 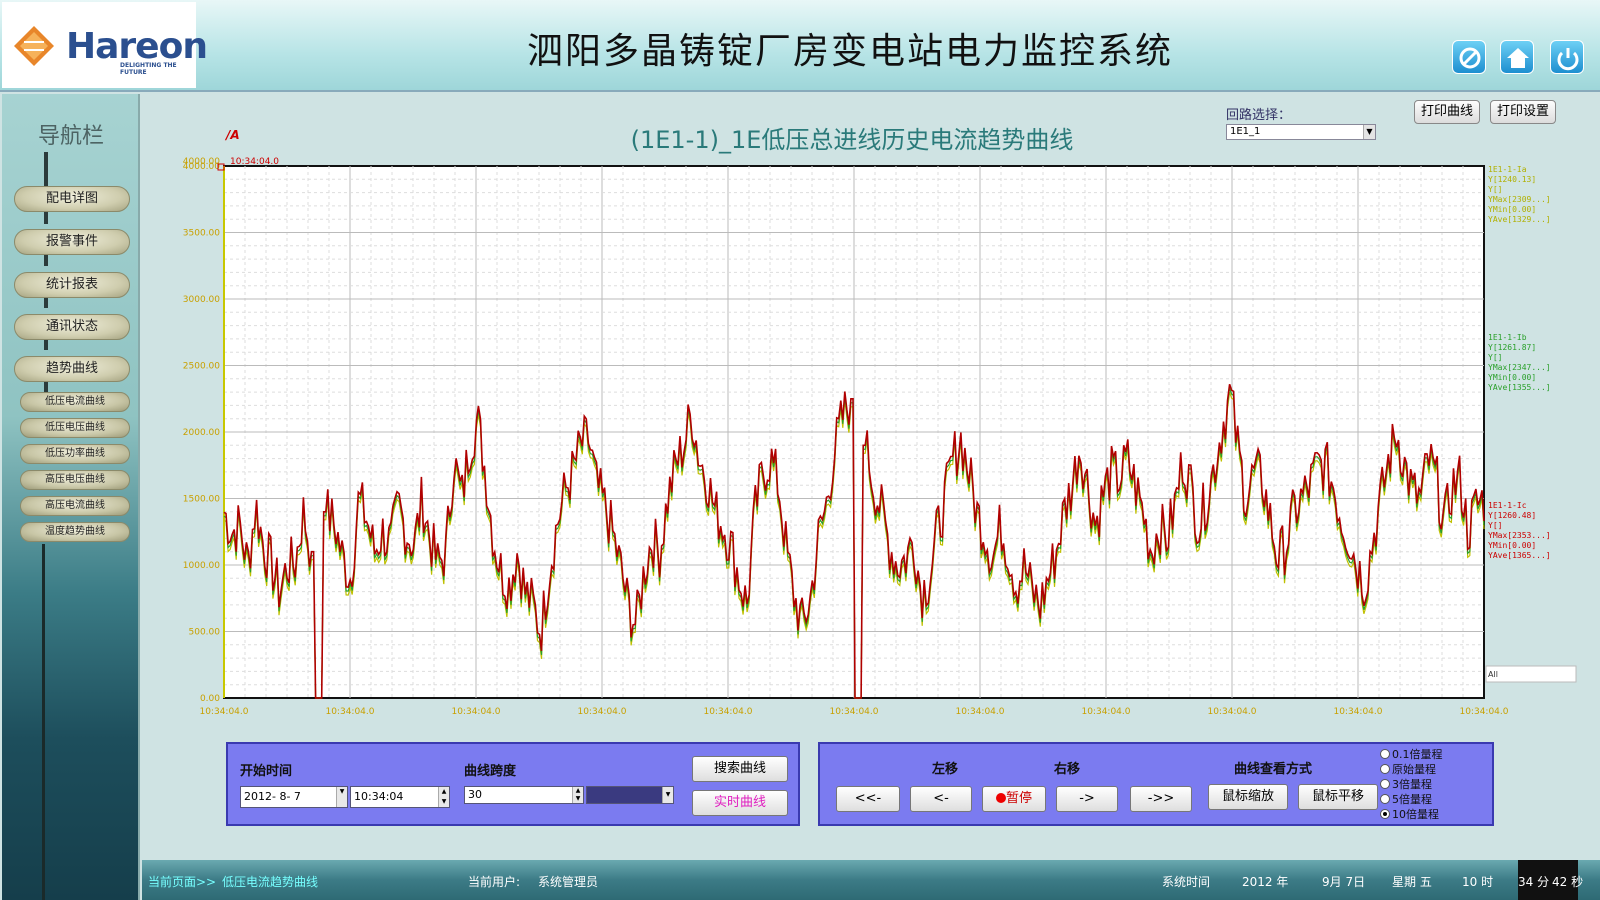 What do you see at coordinates (201, 500) in the screenshot?
I see `y-tick-label: 1500.00` at bounding box center [201, 500].